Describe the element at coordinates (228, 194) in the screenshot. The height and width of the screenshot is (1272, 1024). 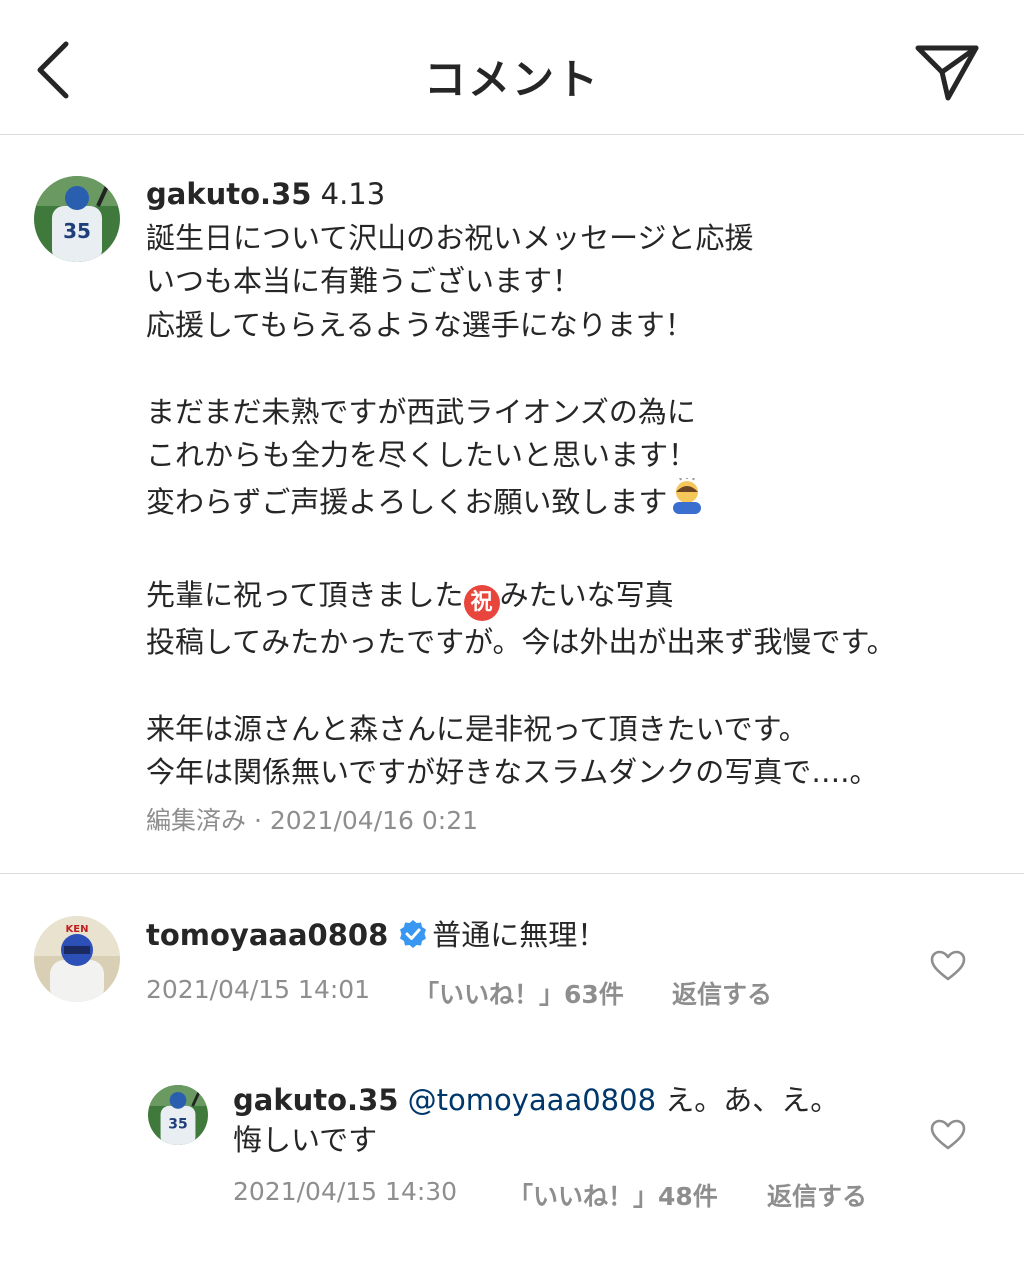
I see `caption-username: gakuto.35` at that location.